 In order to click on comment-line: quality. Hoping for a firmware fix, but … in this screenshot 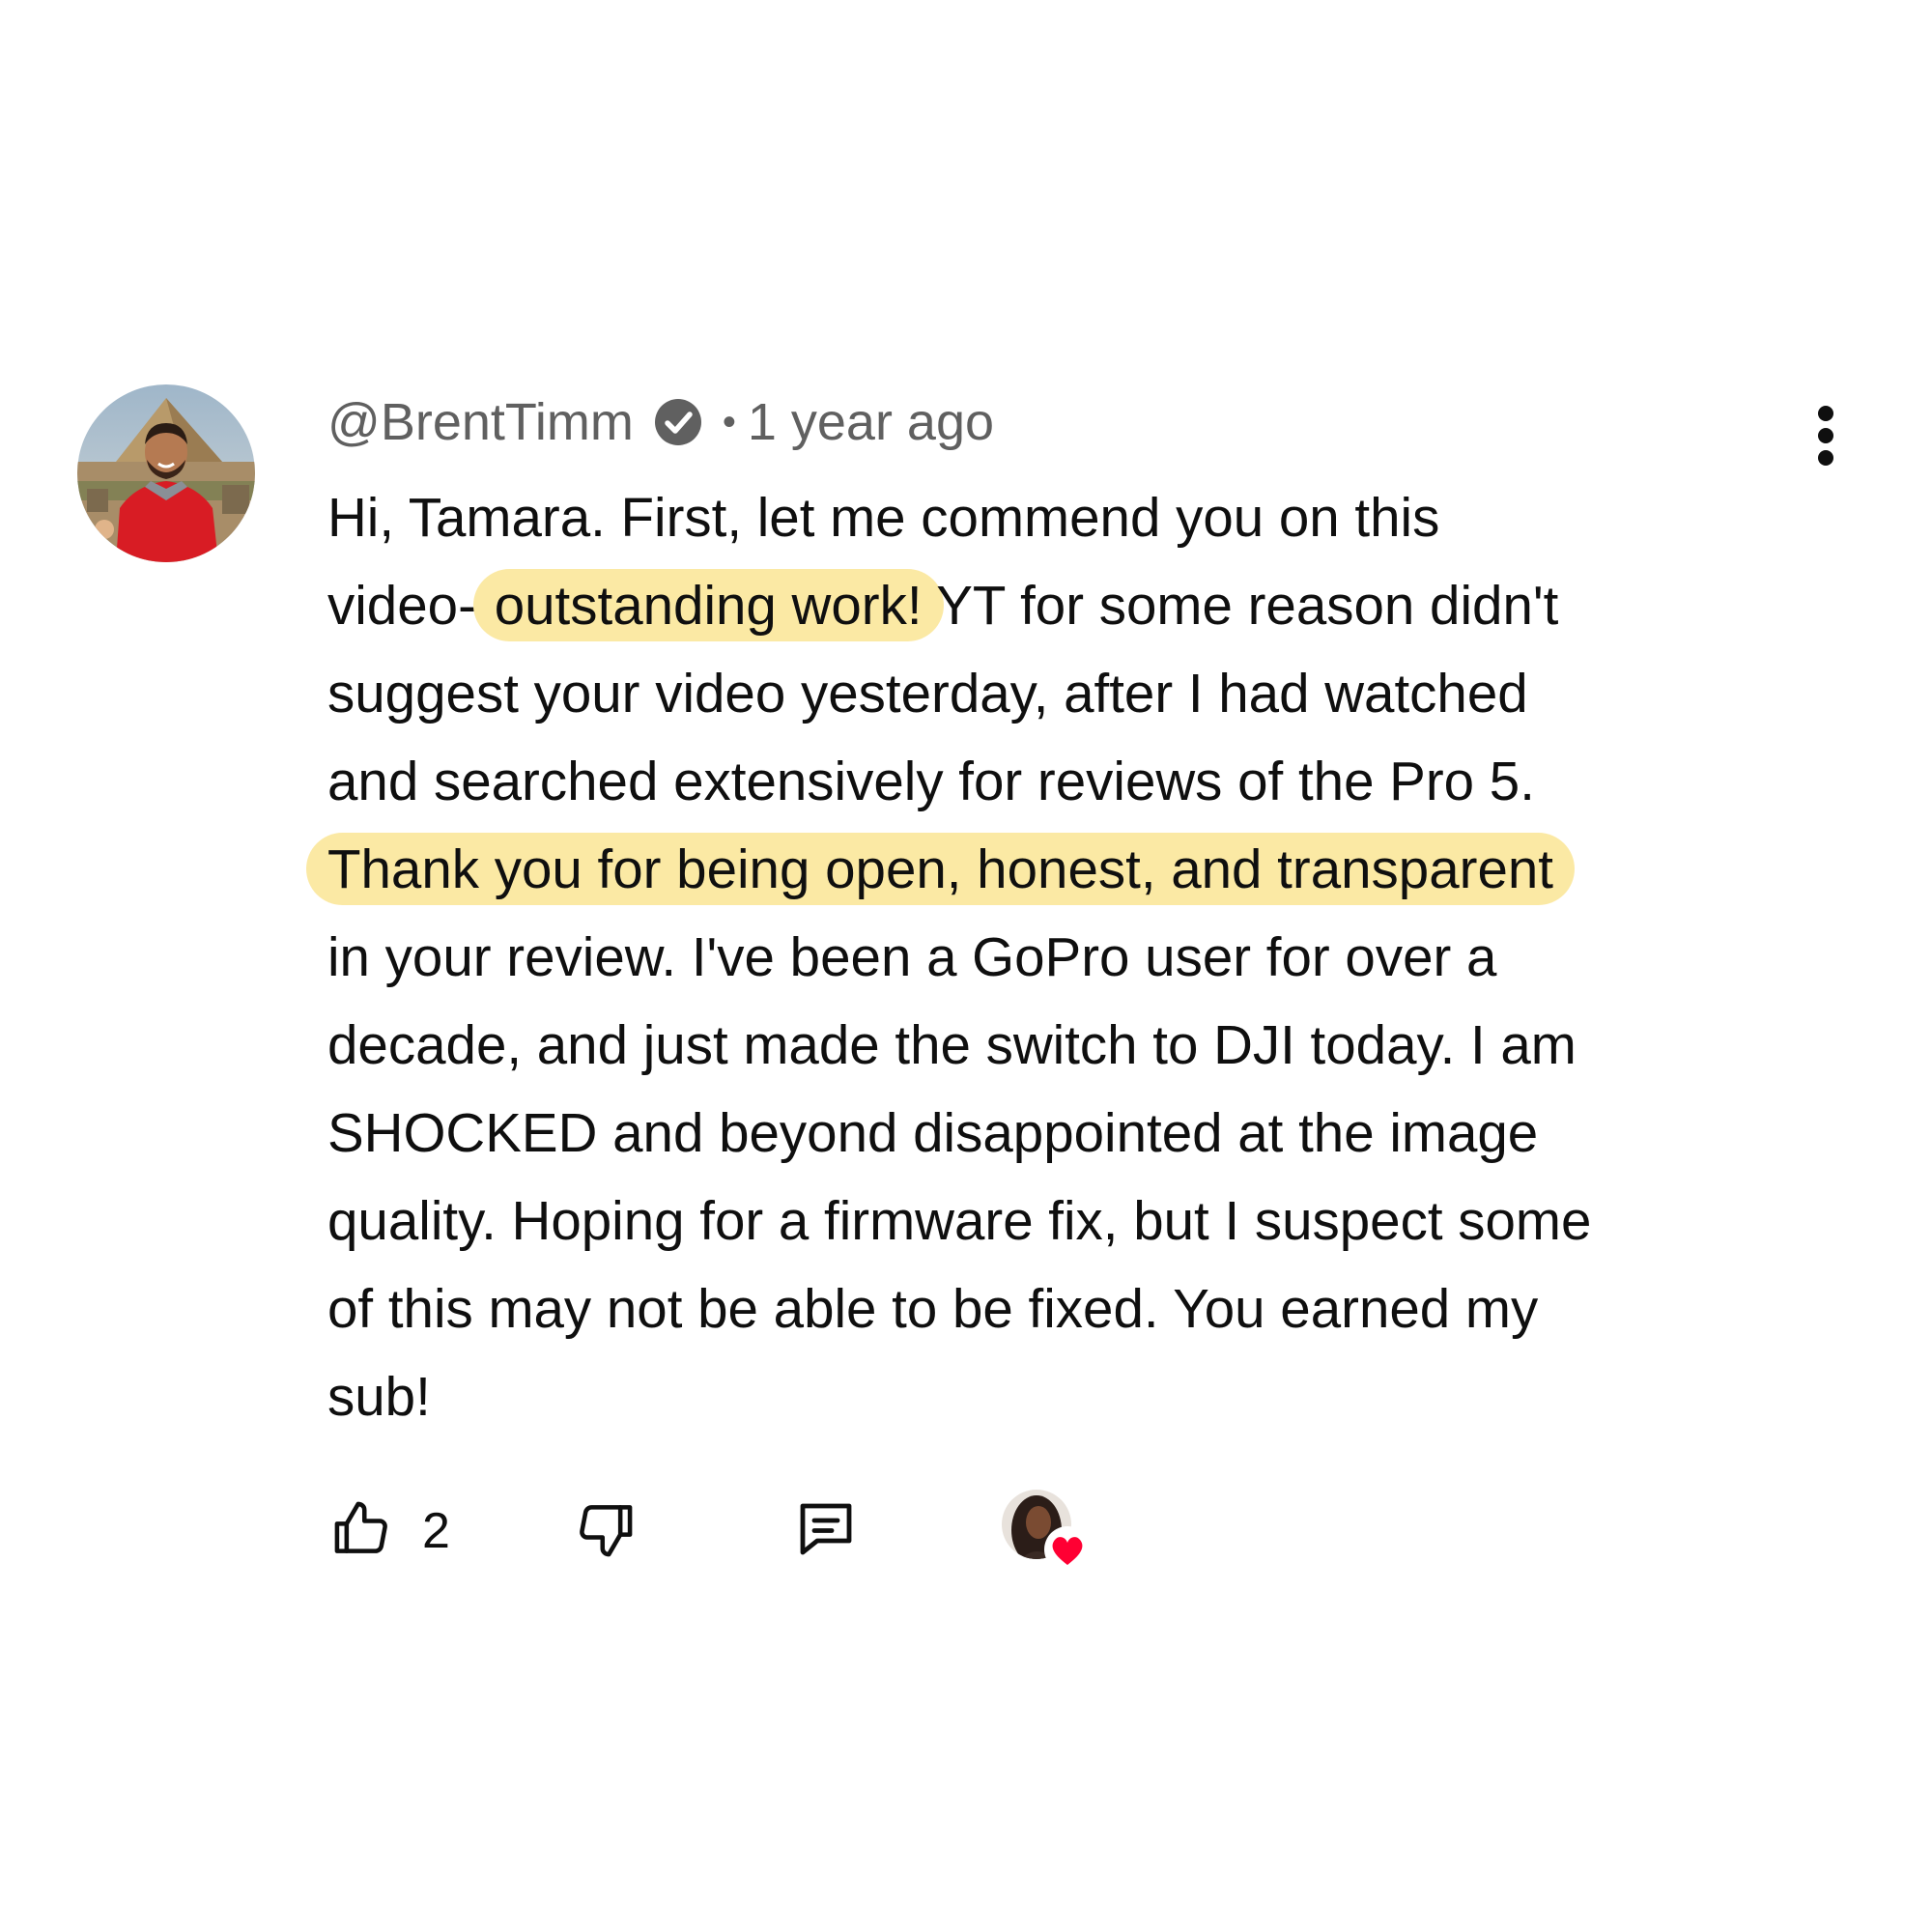, I will do `click(1080, 1220)`.